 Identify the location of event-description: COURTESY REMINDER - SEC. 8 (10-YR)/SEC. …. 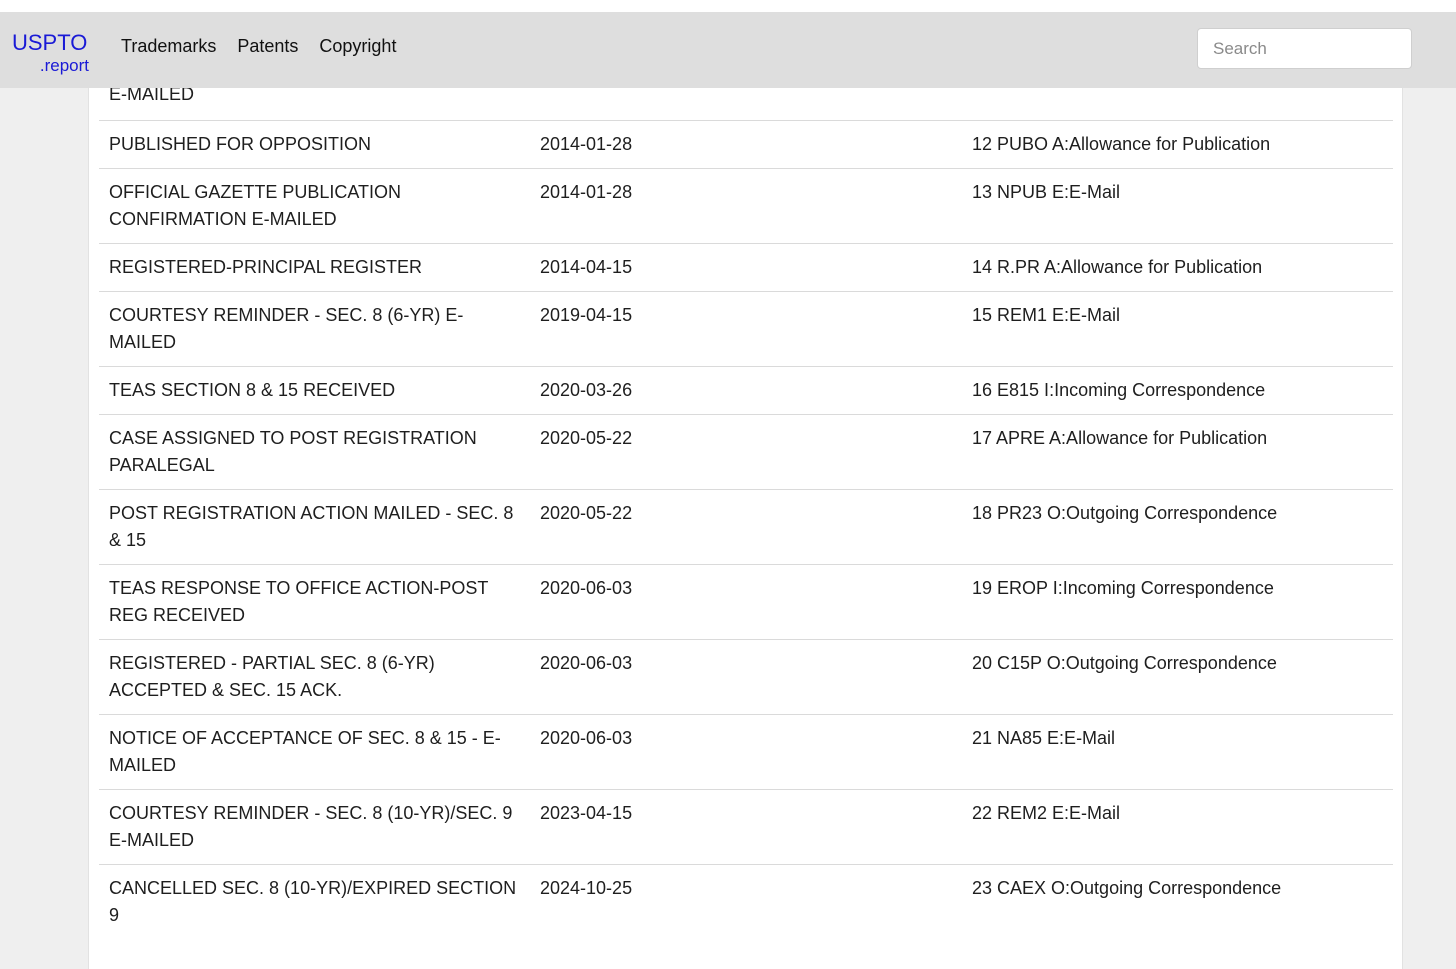
(314, 827).